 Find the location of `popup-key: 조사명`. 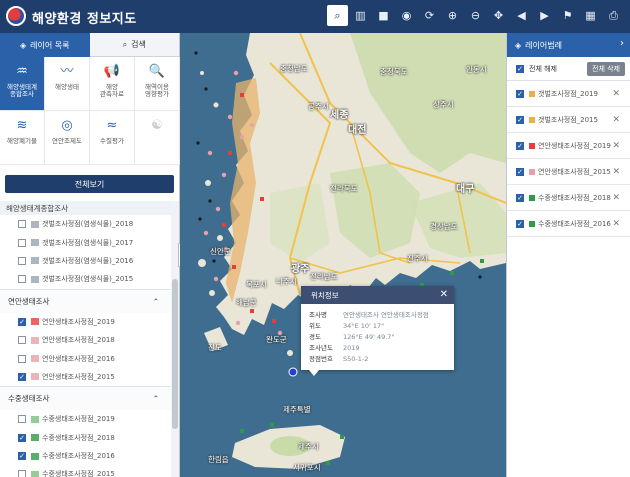

popup-key: 조사명 is located at coordinates (318, 315).